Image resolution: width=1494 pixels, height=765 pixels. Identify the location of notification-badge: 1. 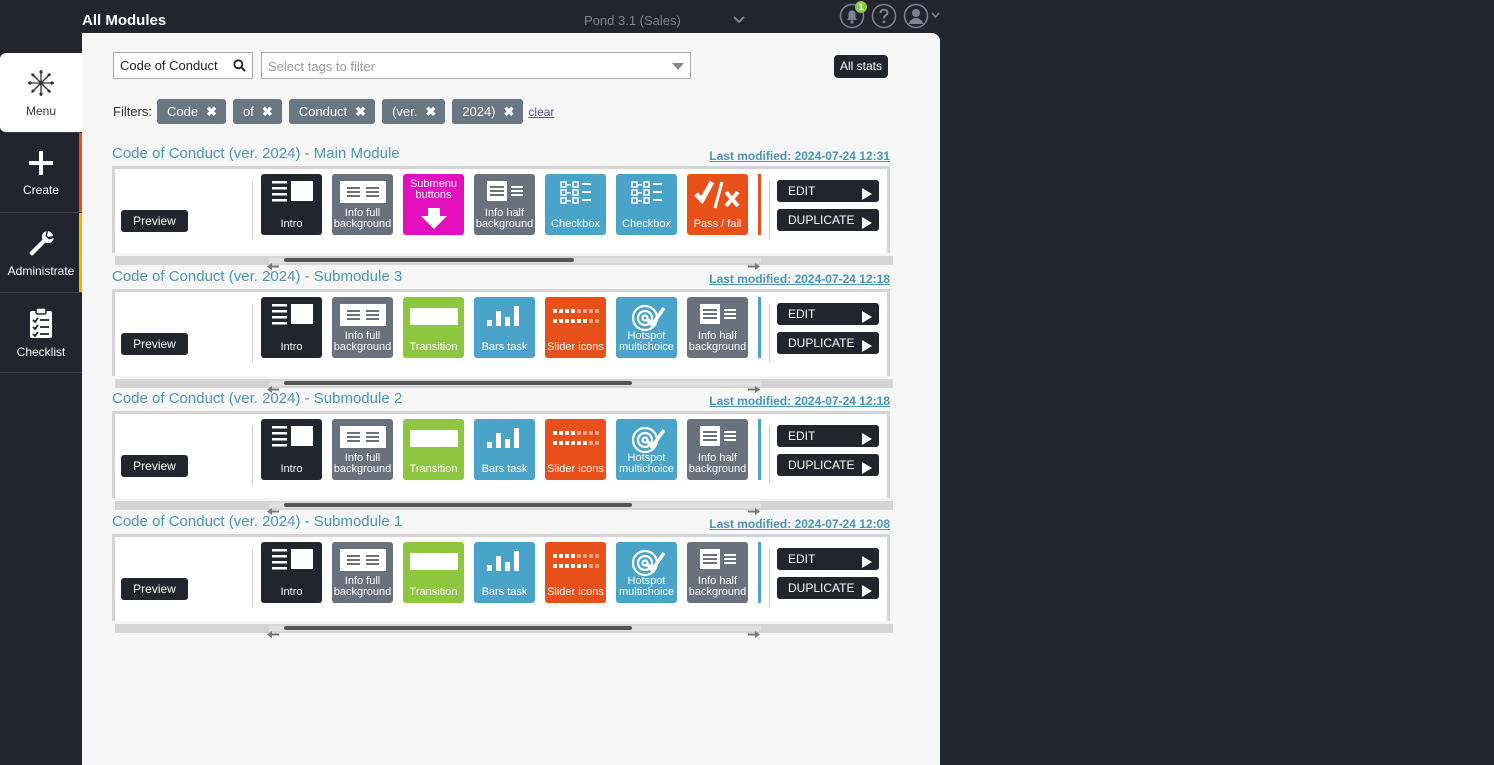
(861, 7).